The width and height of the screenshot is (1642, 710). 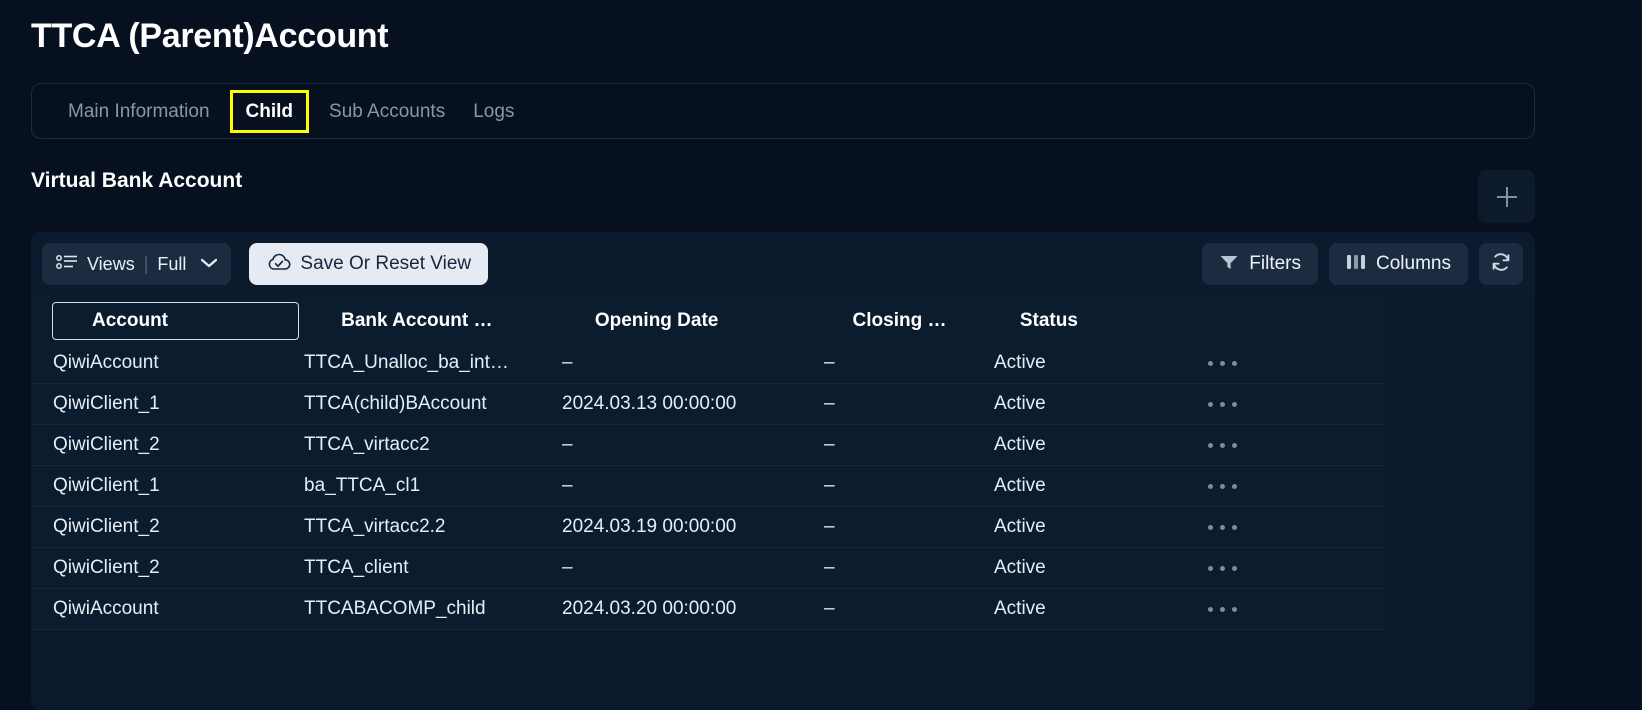 What do you see at coordinates (1229, 264) in the screenshot?
I see `funnel-icon` at bounding box center [1229, 264].